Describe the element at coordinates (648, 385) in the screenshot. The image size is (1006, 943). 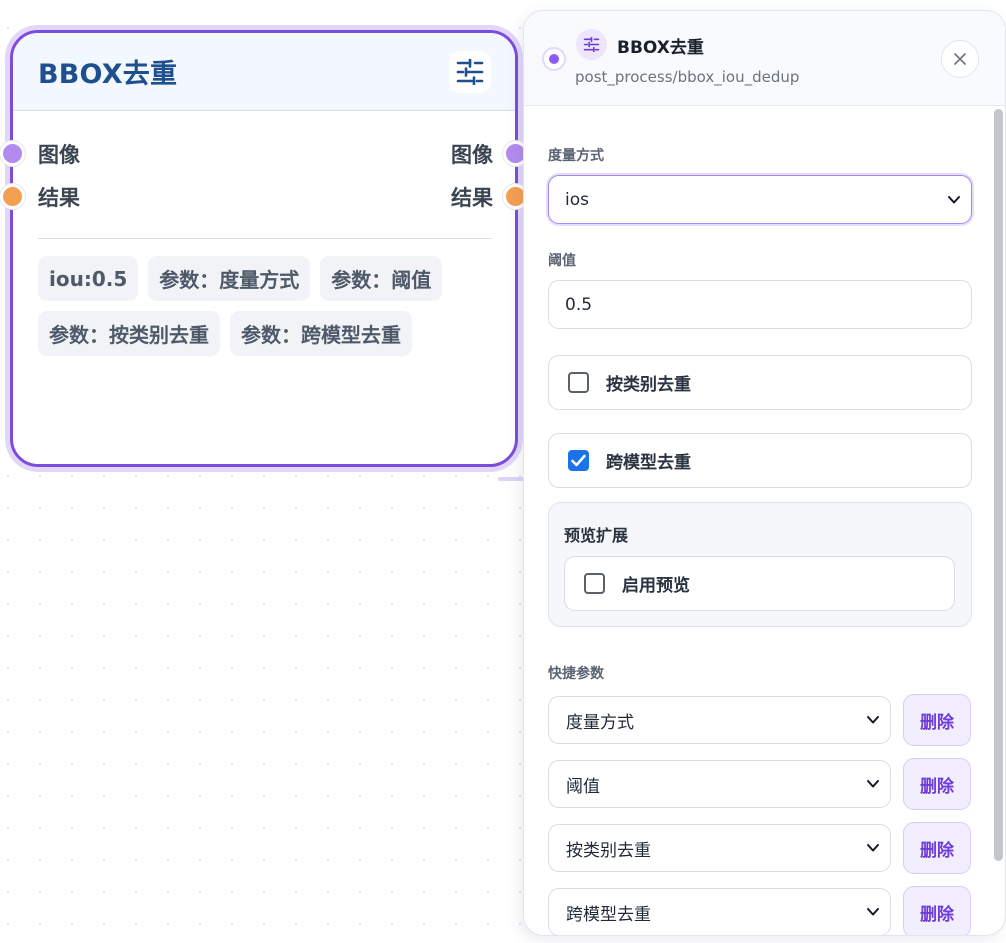
I see `per-class-dedup-label: 按类别去重` at that location.